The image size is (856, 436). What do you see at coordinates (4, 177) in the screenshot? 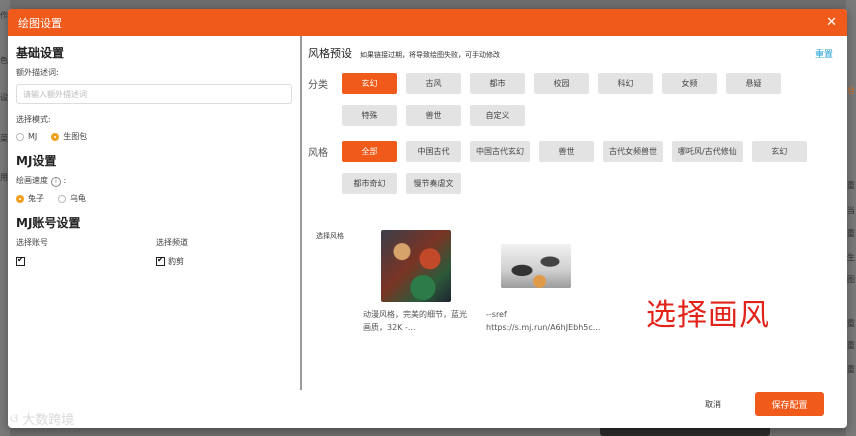
I see `backdrop-text: 用` at bounding box center [4, 177].